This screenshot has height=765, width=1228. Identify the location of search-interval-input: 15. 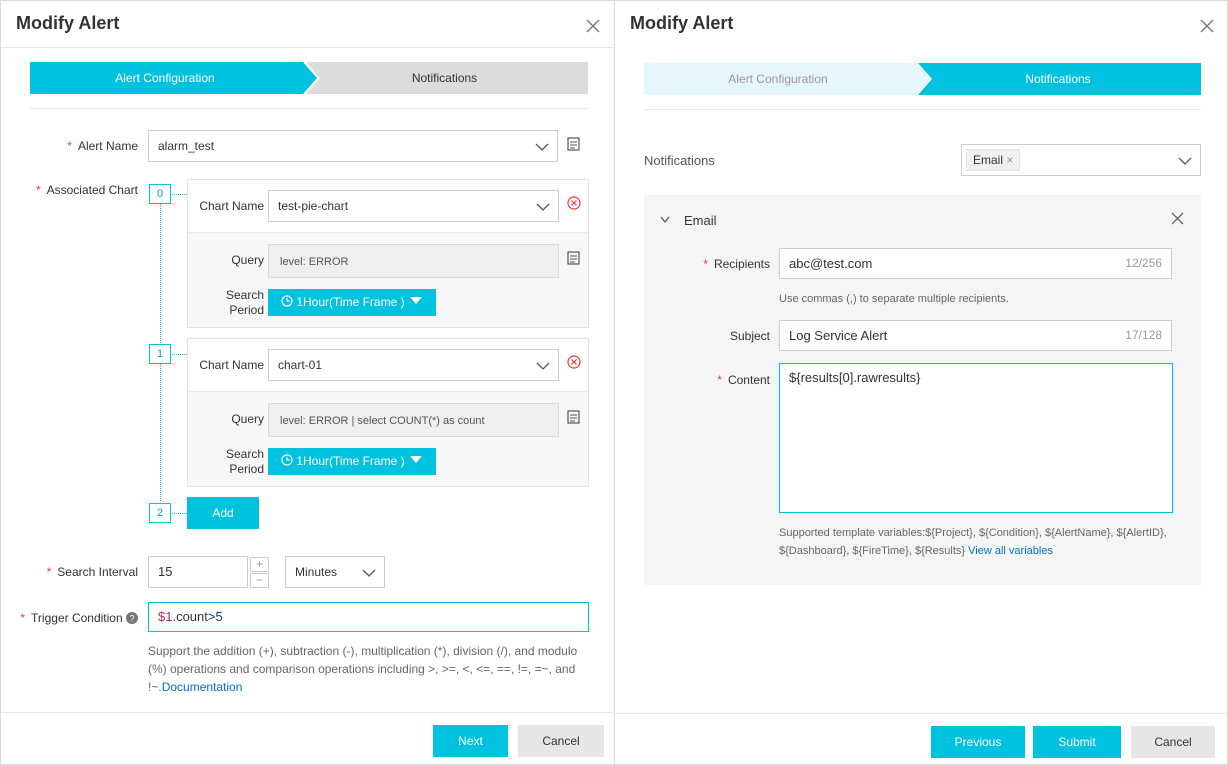
(198, 572).